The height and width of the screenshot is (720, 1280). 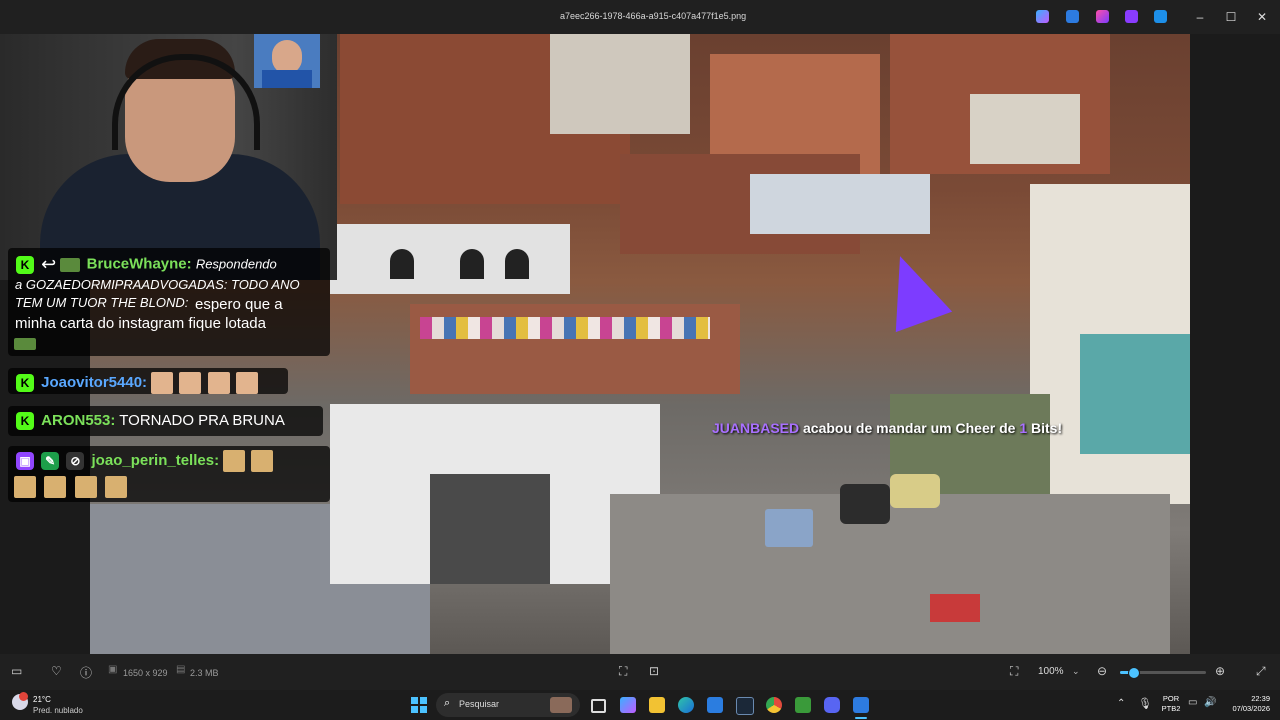 I want to click on clock: 22:39 07/03/2026, so click(x=1246, y=704).